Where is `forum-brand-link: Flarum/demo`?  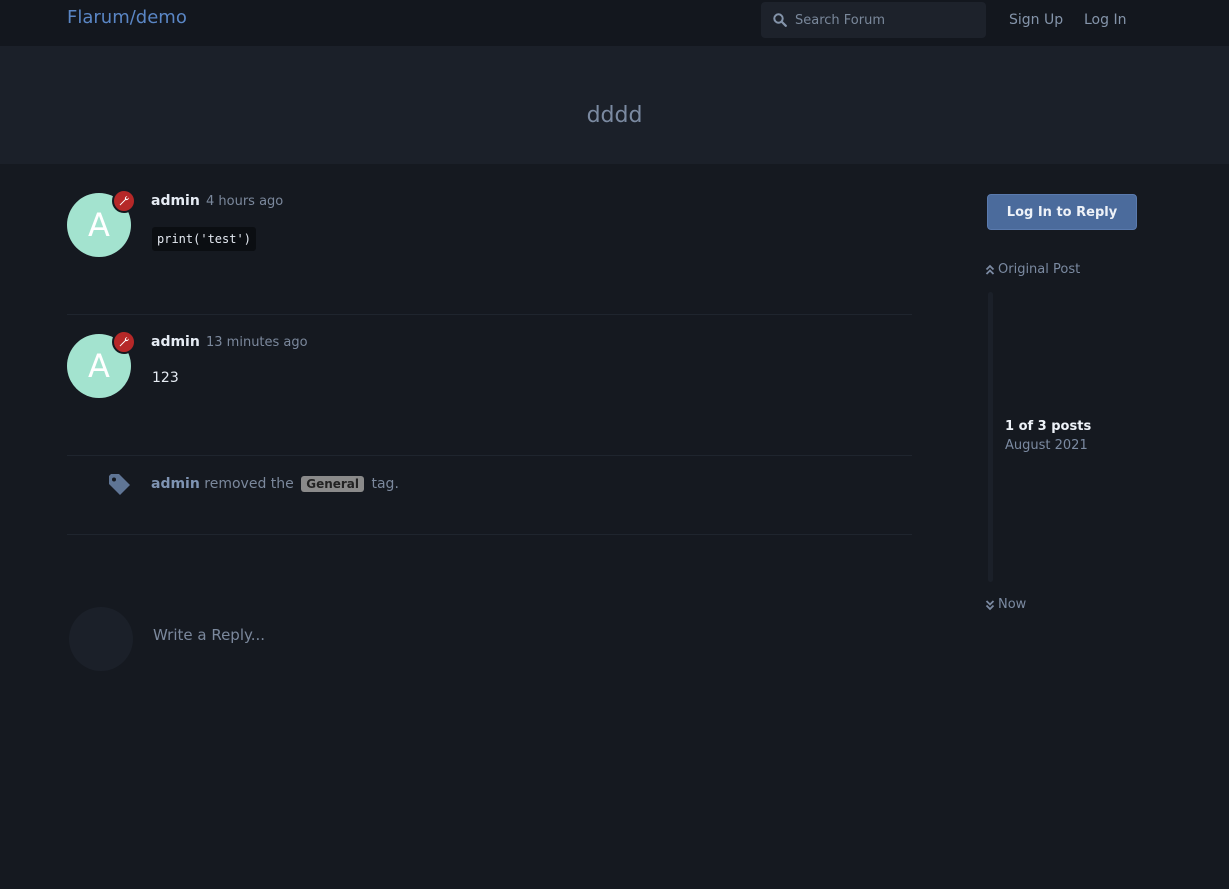
forum-brand-link: Flarum/demo is located at coordinates (127, 17).